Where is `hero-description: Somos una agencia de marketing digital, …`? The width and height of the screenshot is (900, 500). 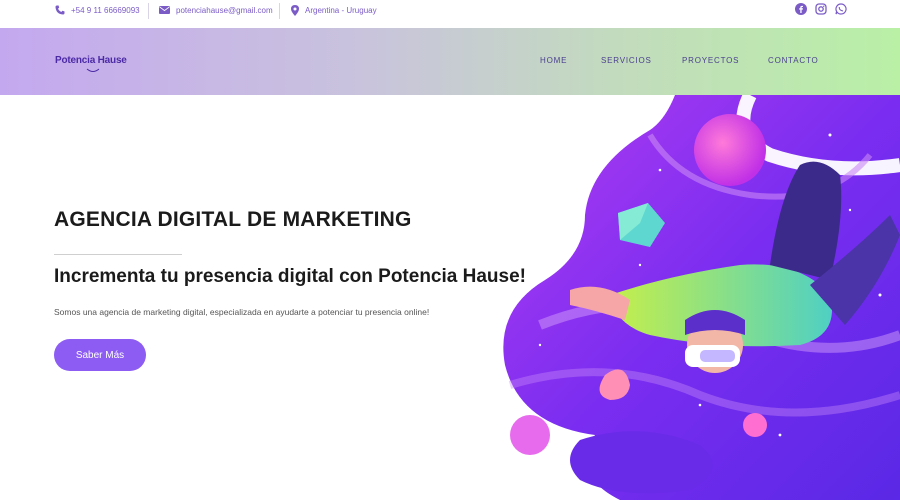 hero-description: Somos una agencia de marketing digital, … is located at coordinates (242, 312).